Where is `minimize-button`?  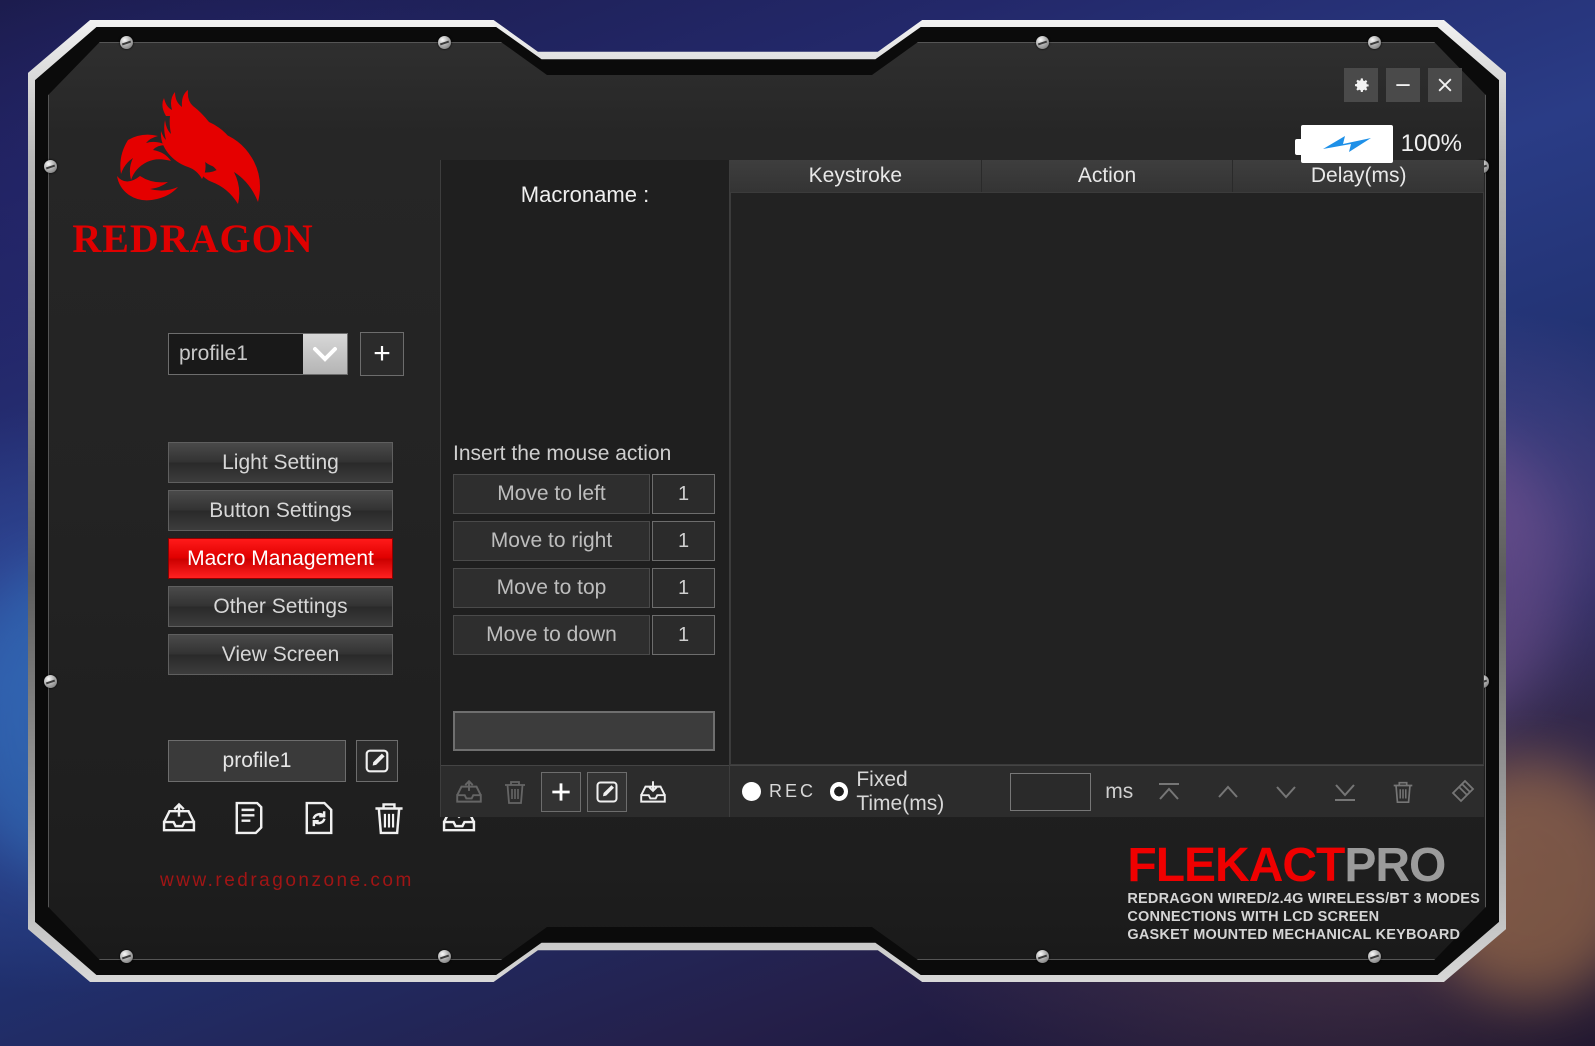 minimize-button is located at coordinates (1403, 85).